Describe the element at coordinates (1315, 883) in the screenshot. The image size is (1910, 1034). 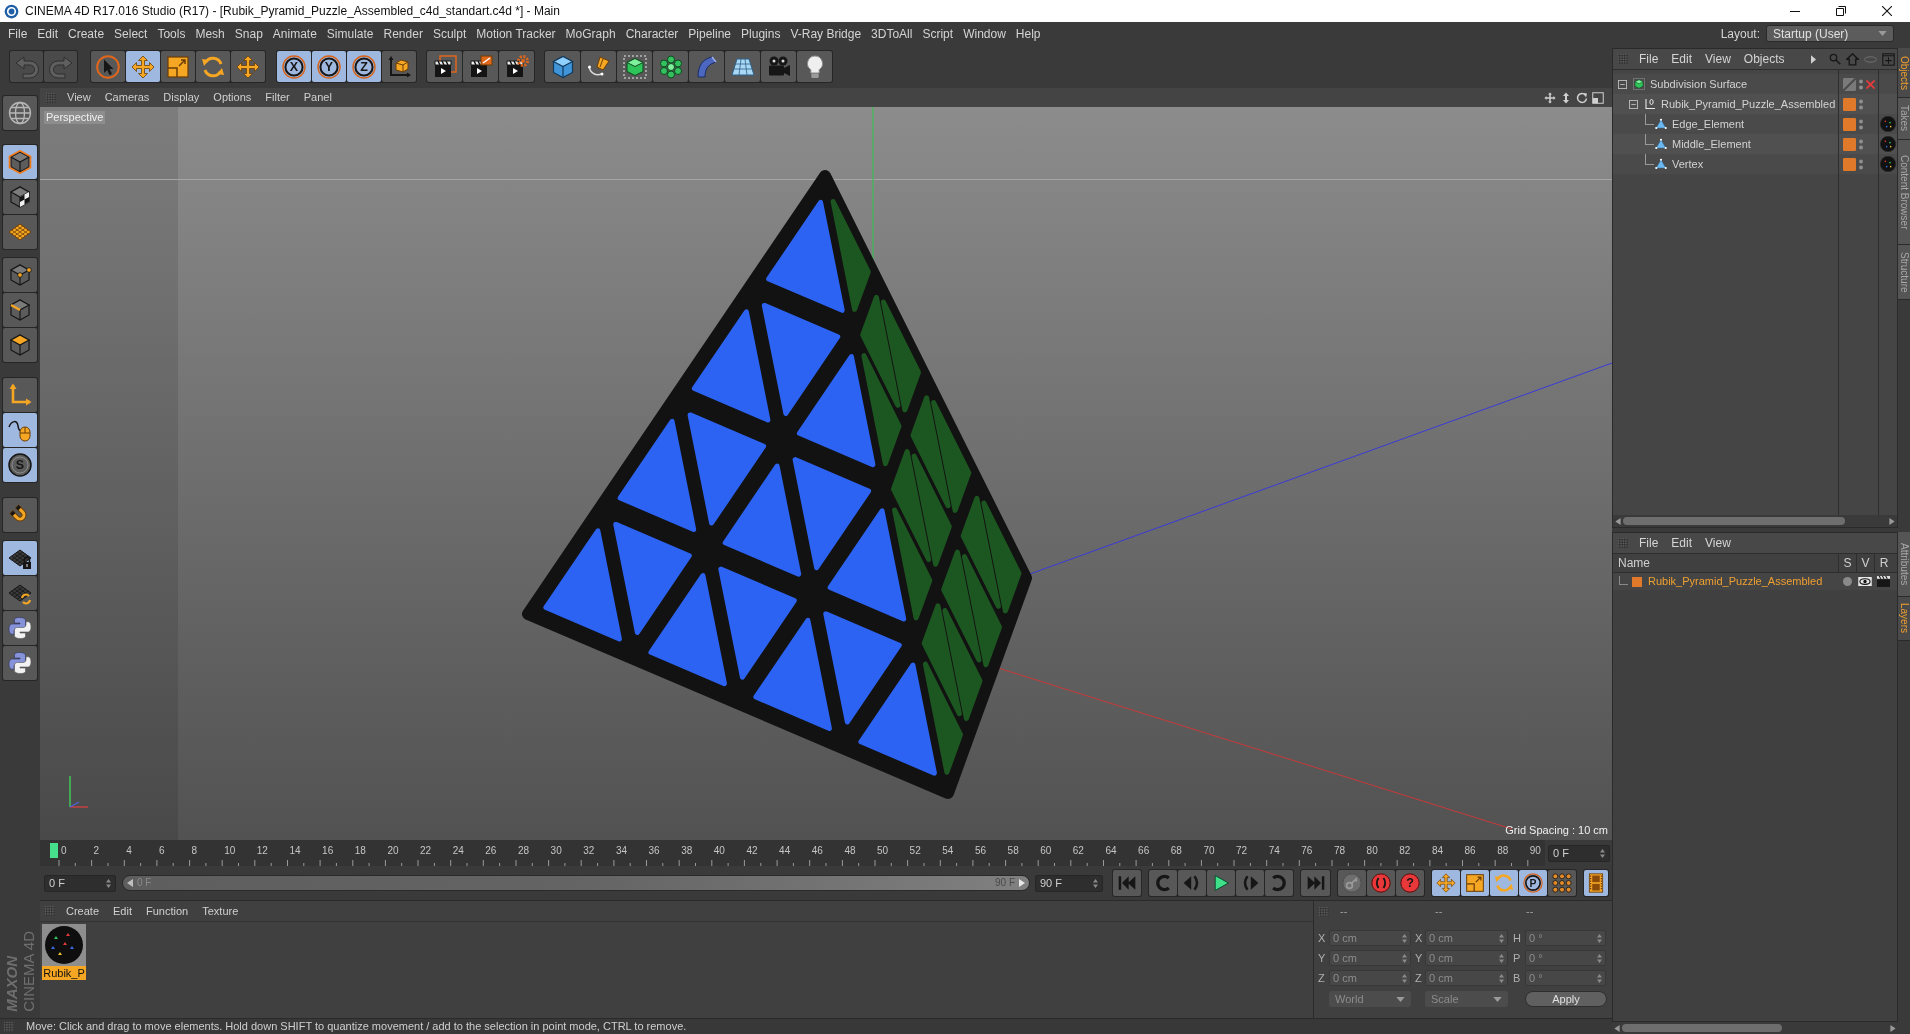
I see `go-to-end-button` at that location.